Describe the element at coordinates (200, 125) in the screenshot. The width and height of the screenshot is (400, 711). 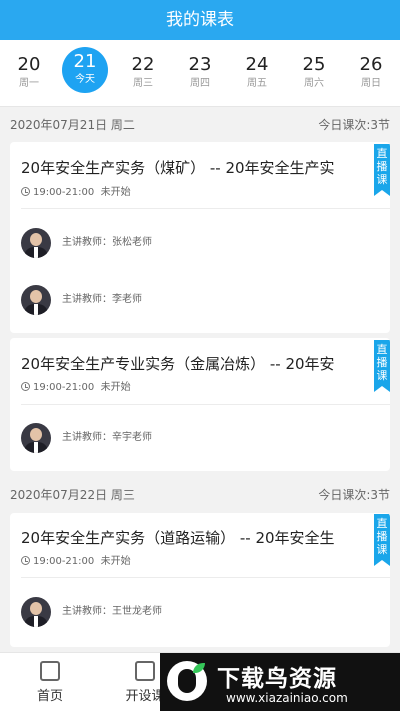
I see `day-header: 2020年07月21日 周二 今日课次:3节` at that location.